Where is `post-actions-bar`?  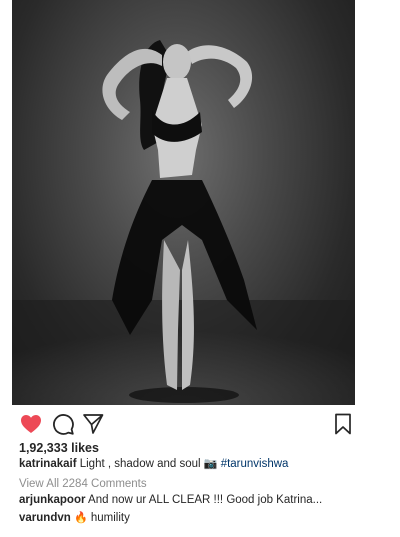 post-actions-bar is located at coordinates (187, 424).